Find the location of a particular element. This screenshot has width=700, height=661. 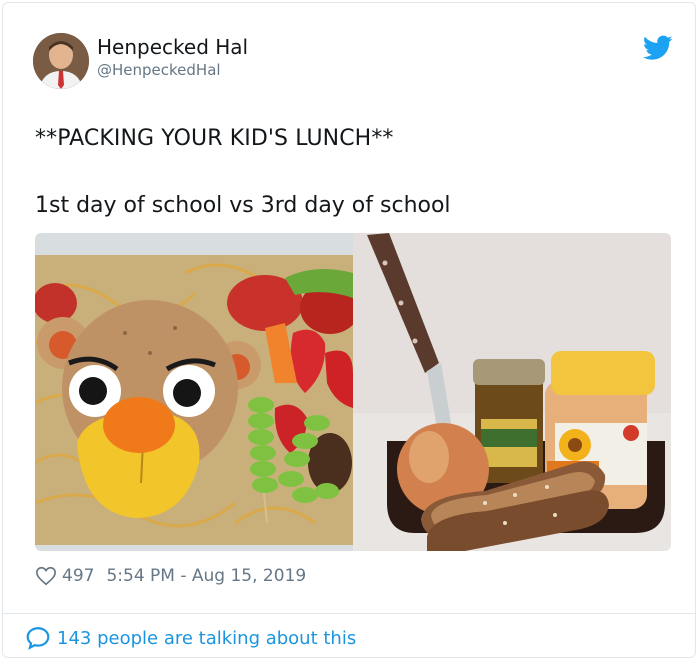

timestamp: 5:54 PM - Aug 15, 2019 is located at coordinates (206, 576).